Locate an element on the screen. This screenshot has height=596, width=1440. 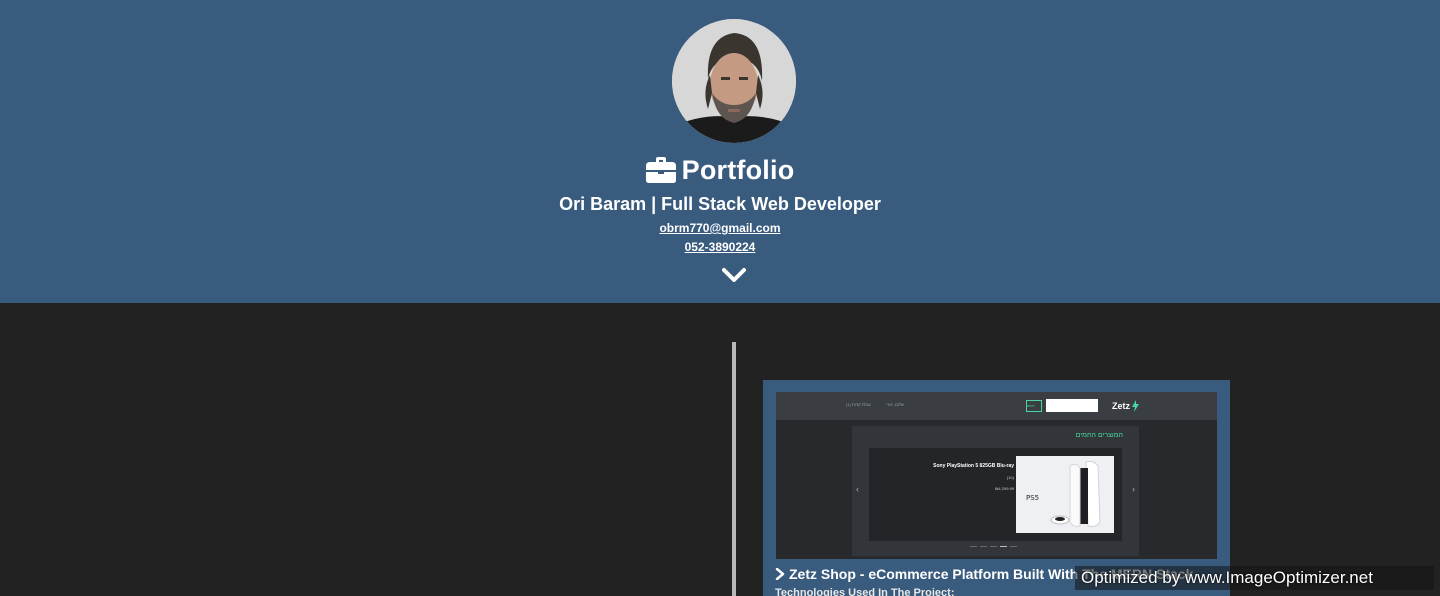
briefcase-icon is located at coordinates (660, 170).